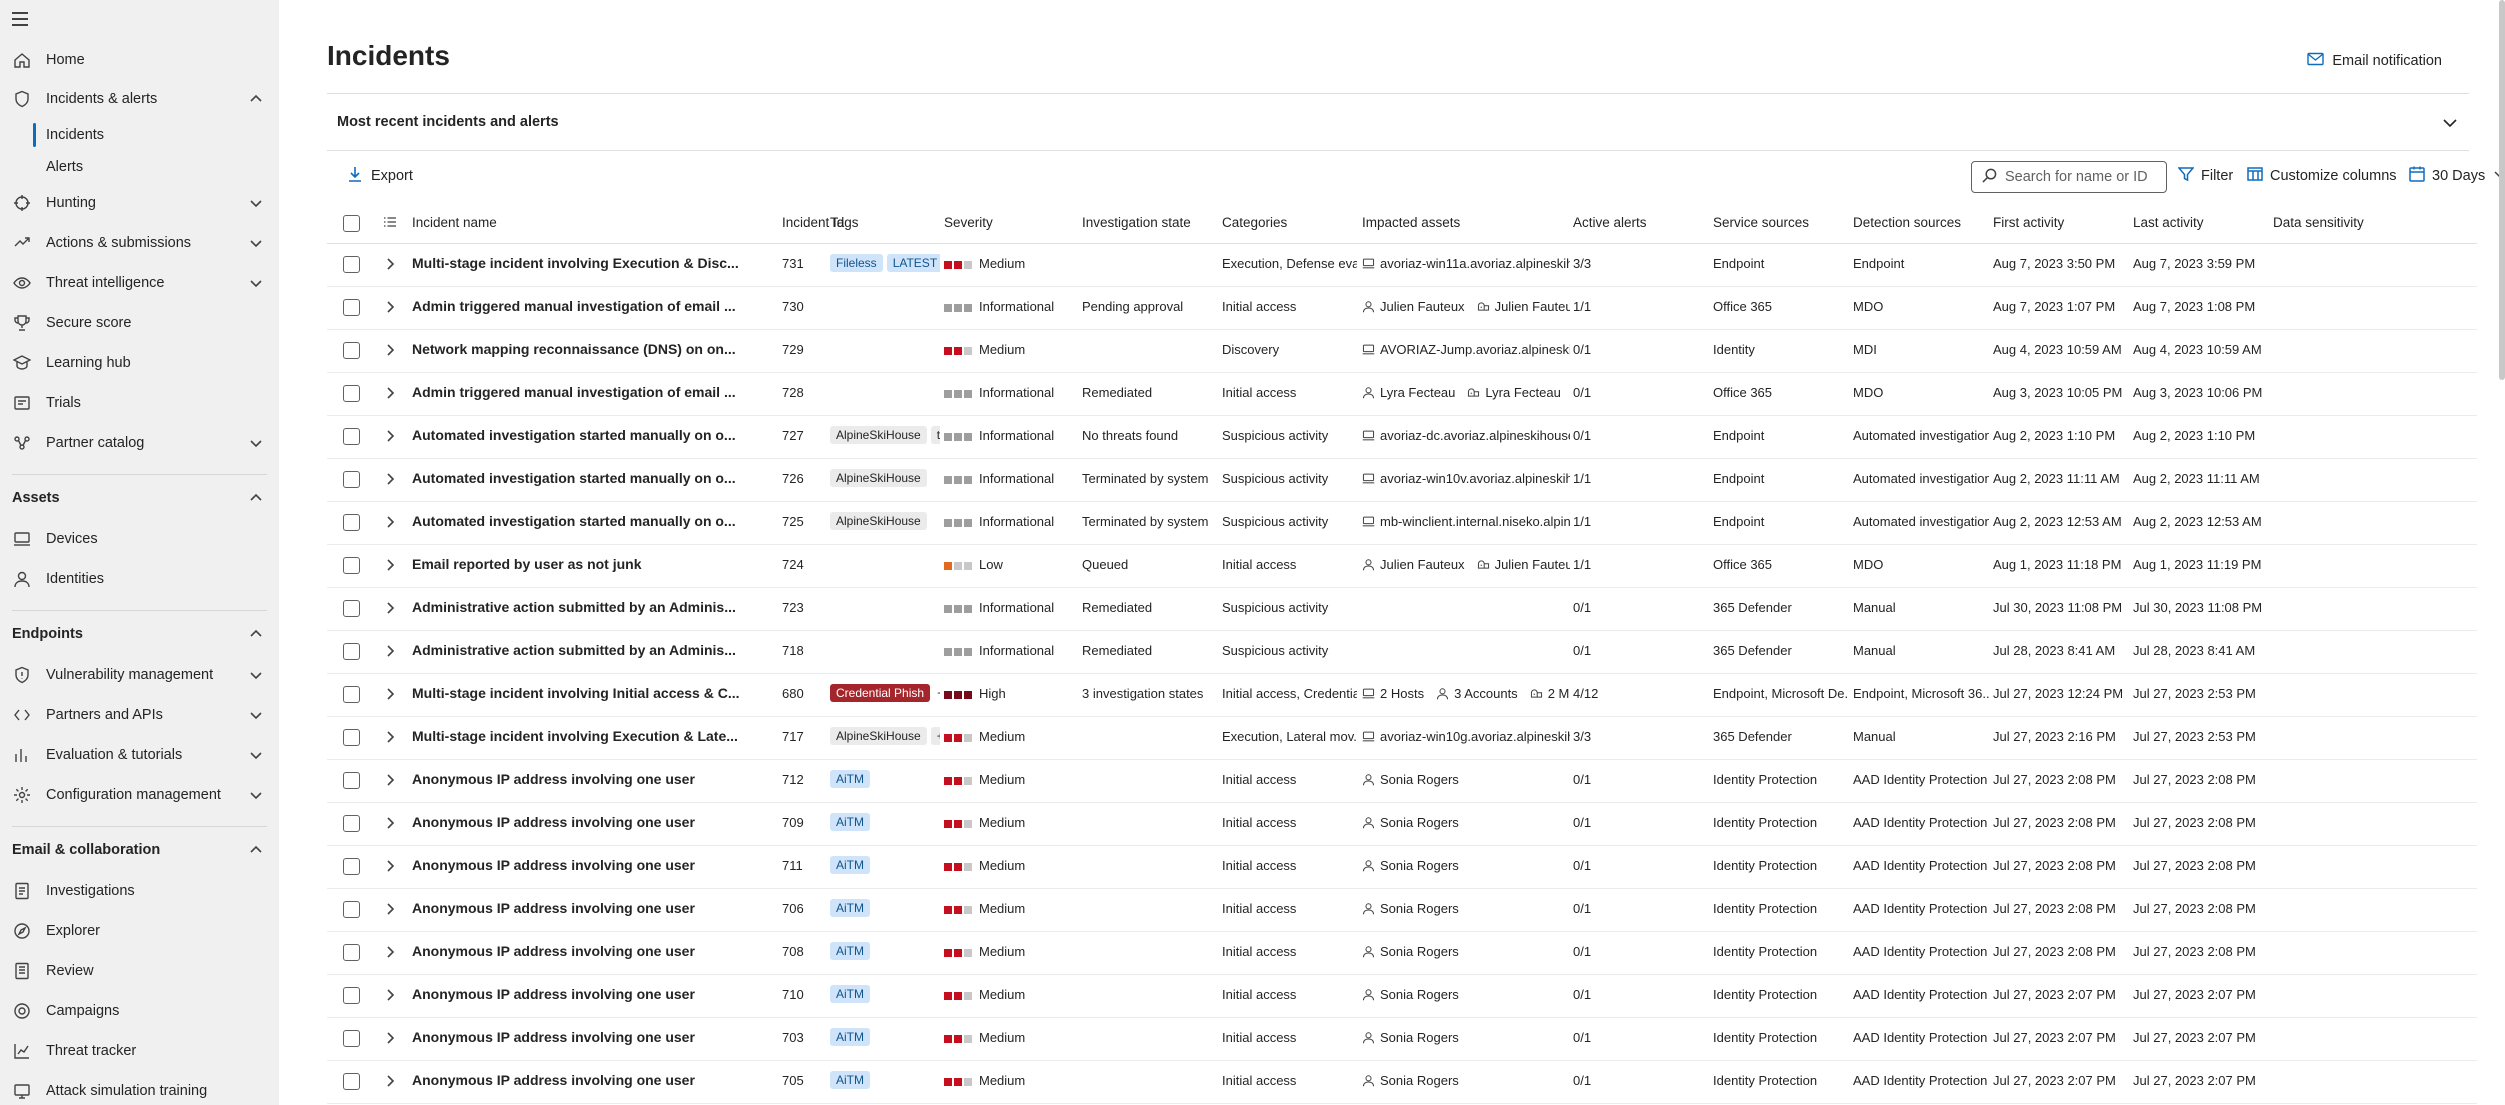  I want to click on sidebar-item-evaluation-and-tutorials: Evaluation & tutorials, so click(139, 755).